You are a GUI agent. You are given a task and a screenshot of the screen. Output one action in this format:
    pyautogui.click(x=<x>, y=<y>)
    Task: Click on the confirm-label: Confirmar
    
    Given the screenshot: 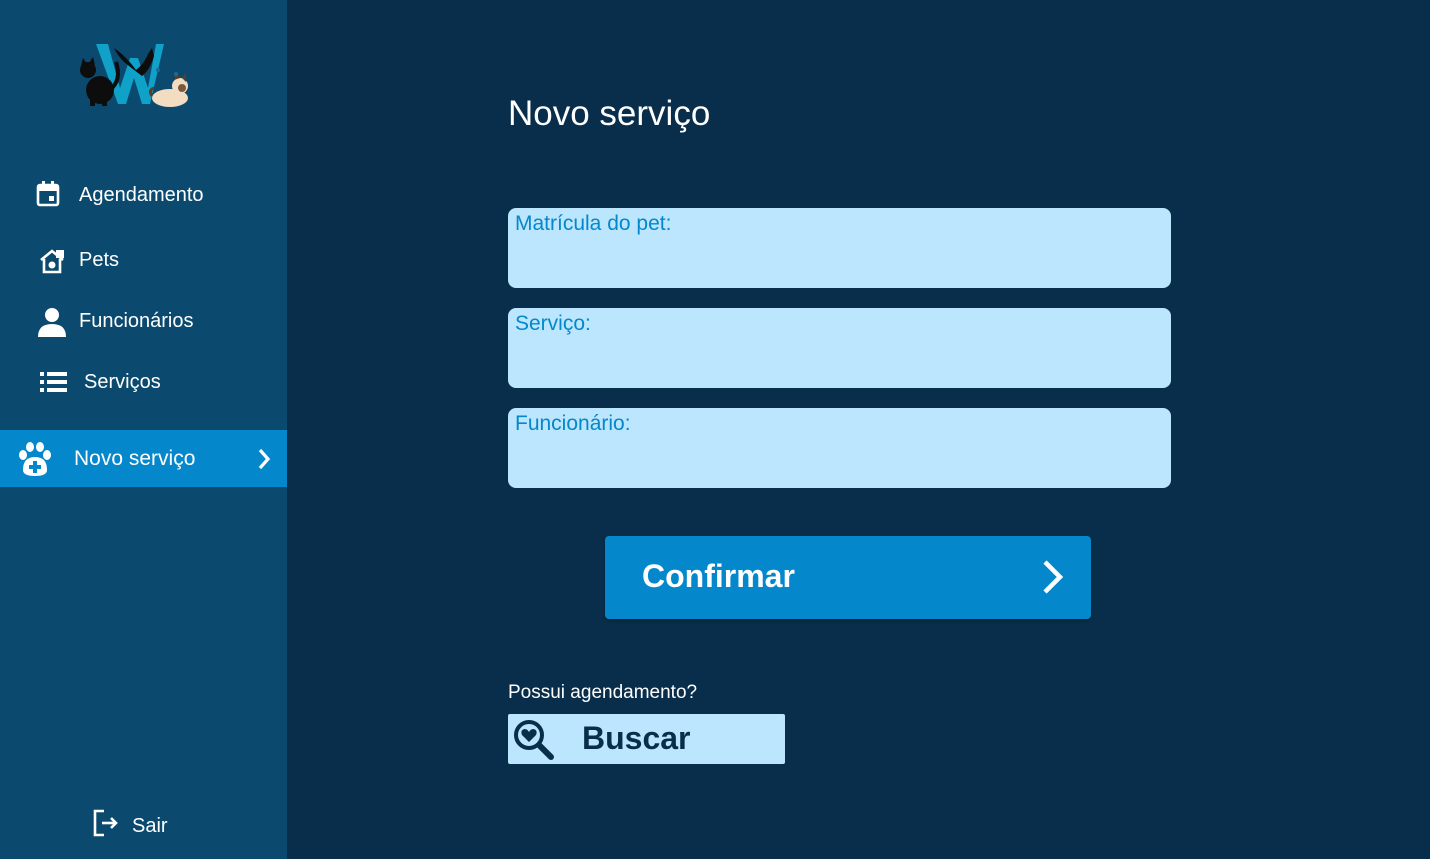 What is the action you would take?
    pyautogui.click(x=718, y=576)
    